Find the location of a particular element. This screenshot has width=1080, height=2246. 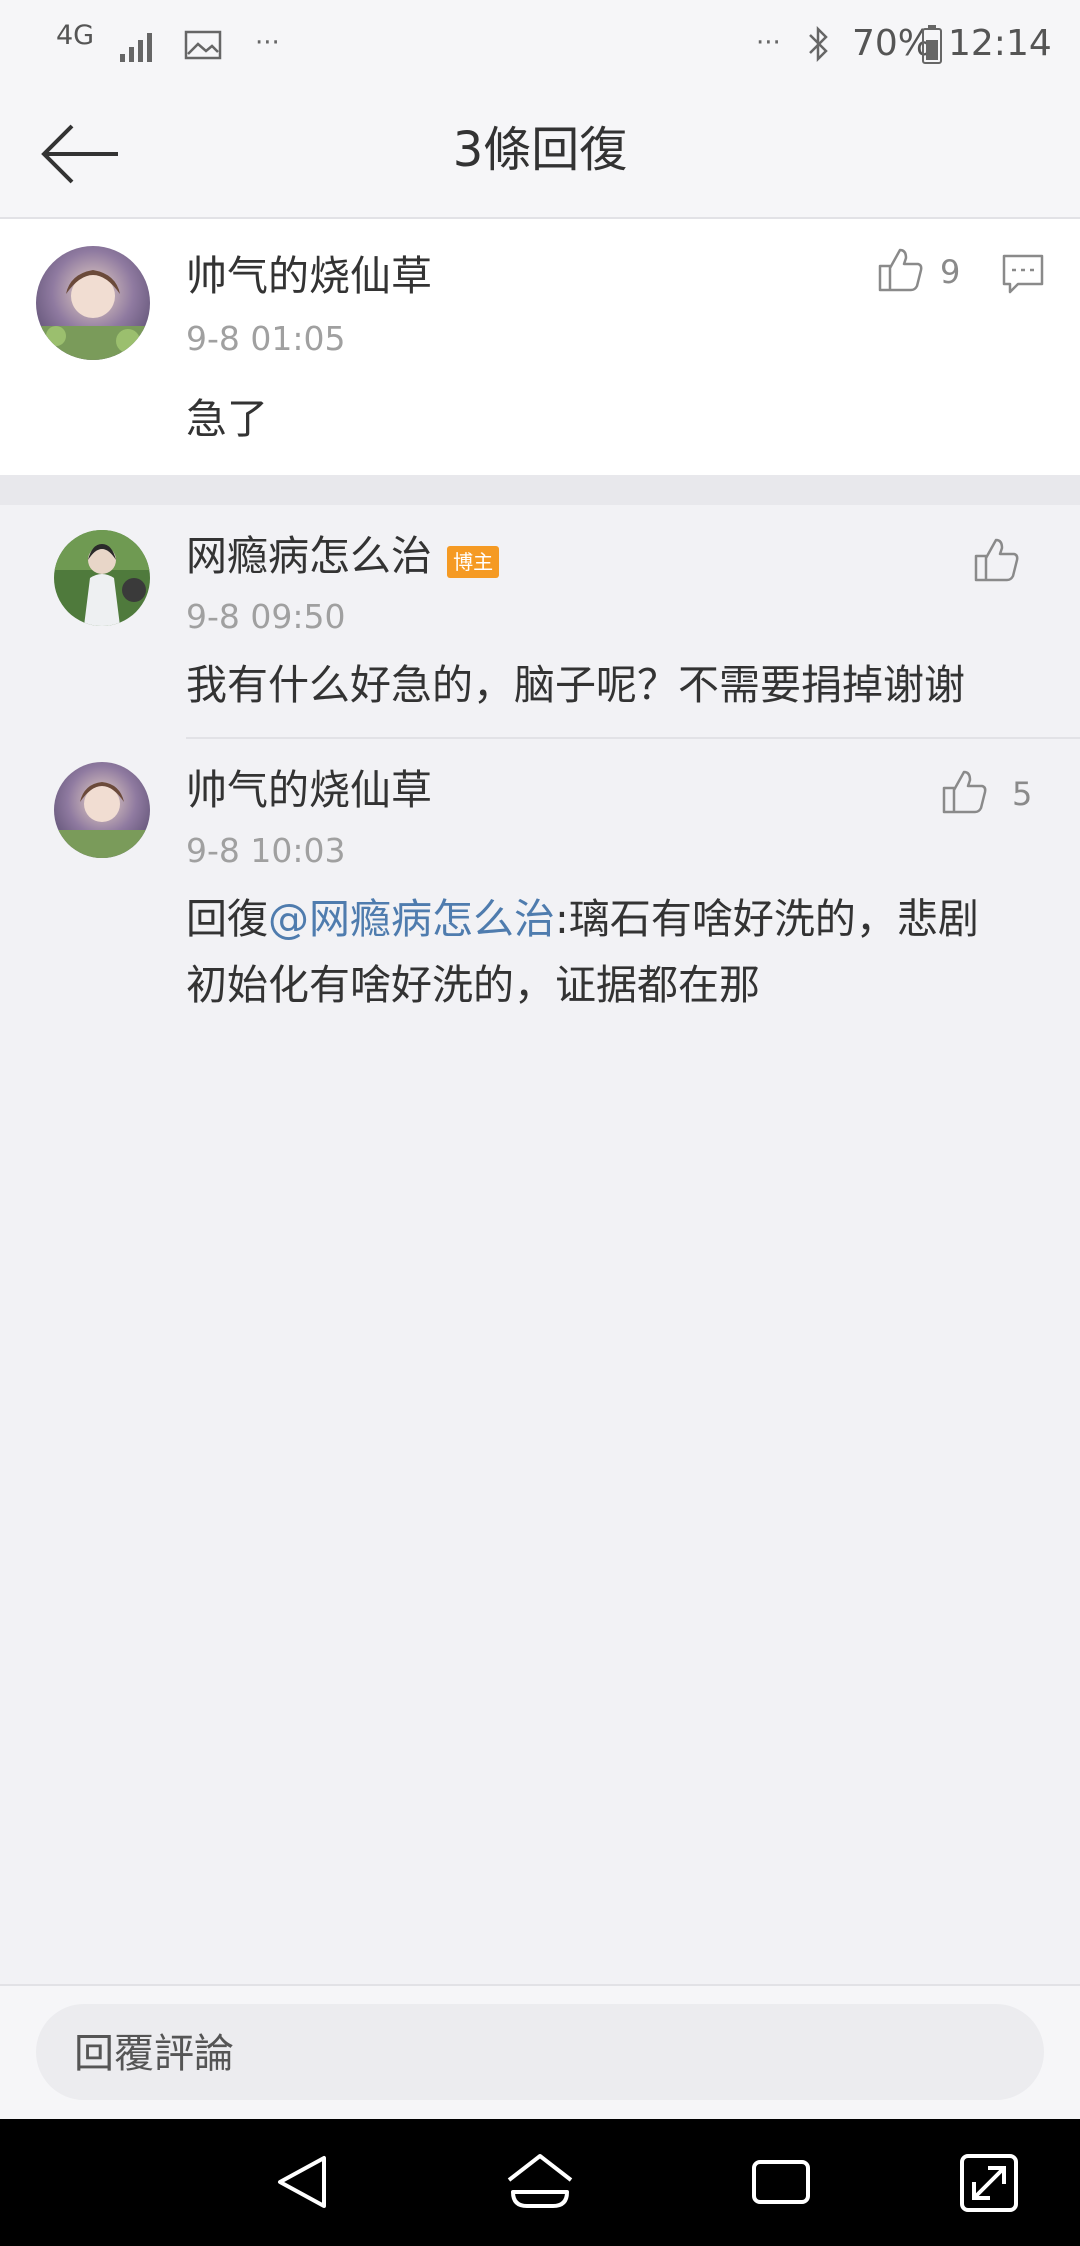

comment-author: 帅气的烧仙草 is located at coordinates (309, 276).